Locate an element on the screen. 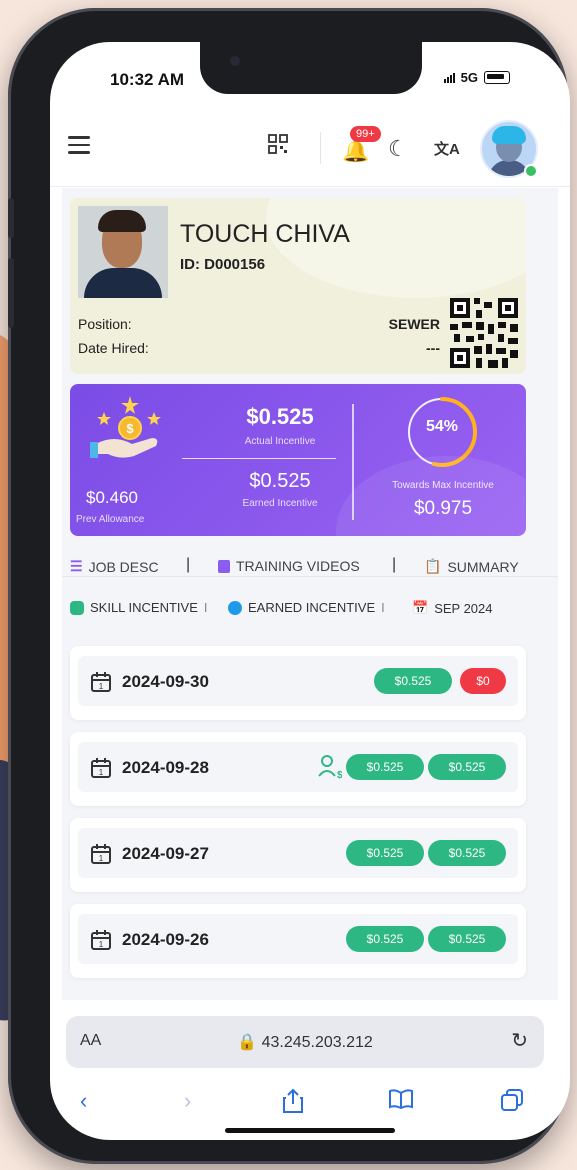  tab-job-desc: ☰ JOB DESC is located at coordinates (114, 566).